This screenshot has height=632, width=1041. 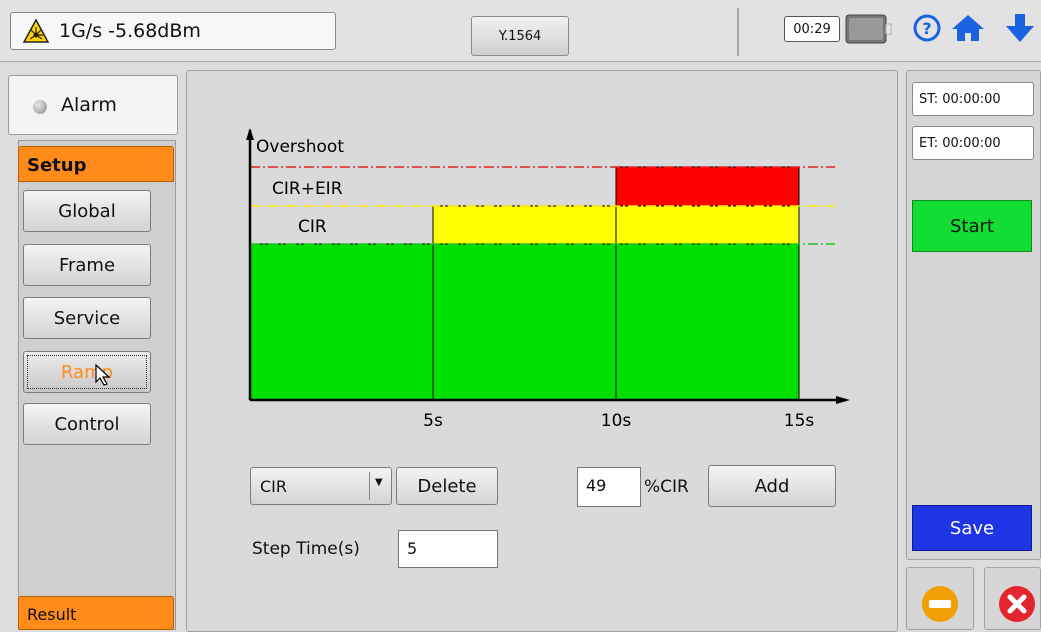 What do you see at coordinates (40, 107) in the screenshot?
I see `alarm-led-icon` at bounding box center [40, 107].